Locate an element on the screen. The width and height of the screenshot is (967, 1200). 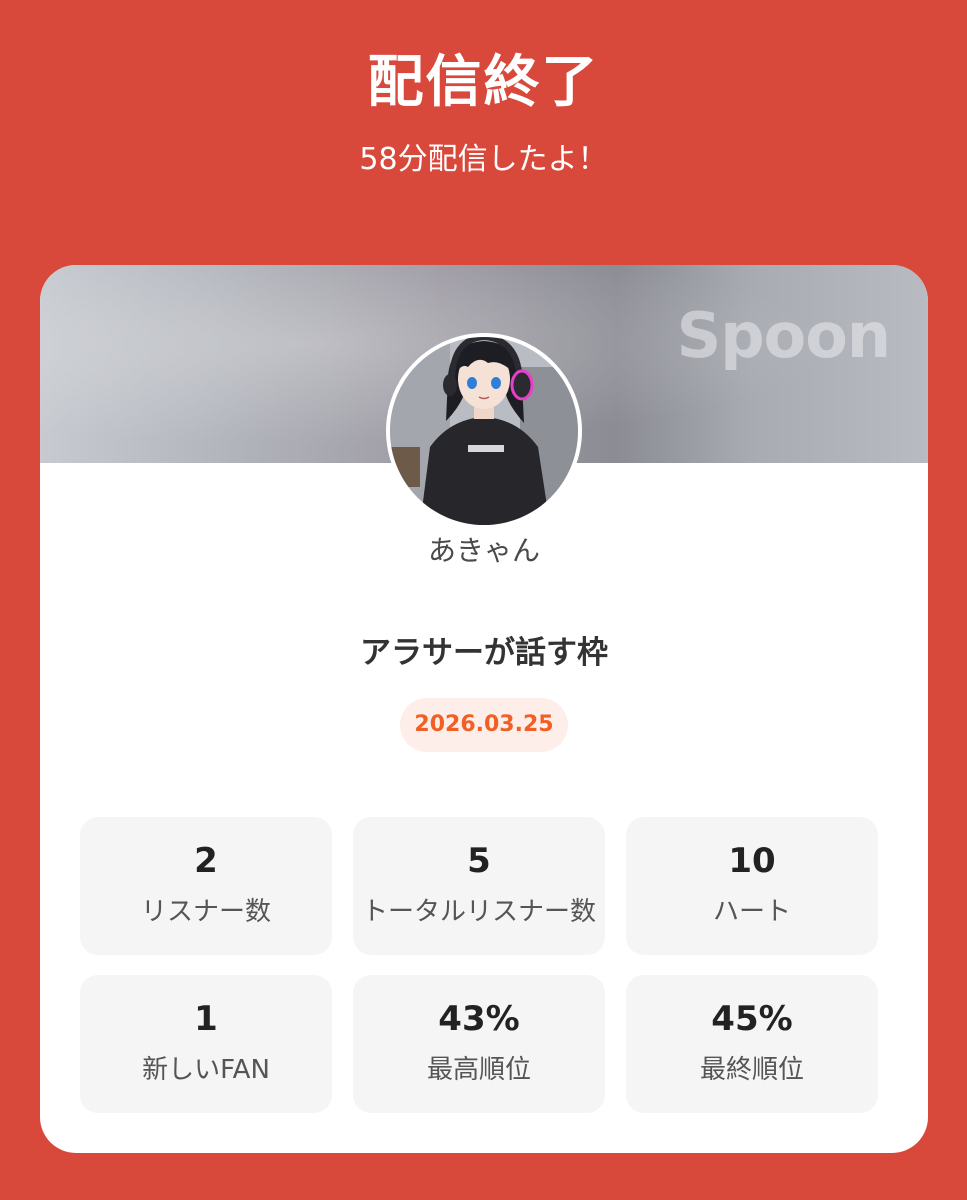
stream-title: アラサーが話す枠 is located at coordinates (484, 653).